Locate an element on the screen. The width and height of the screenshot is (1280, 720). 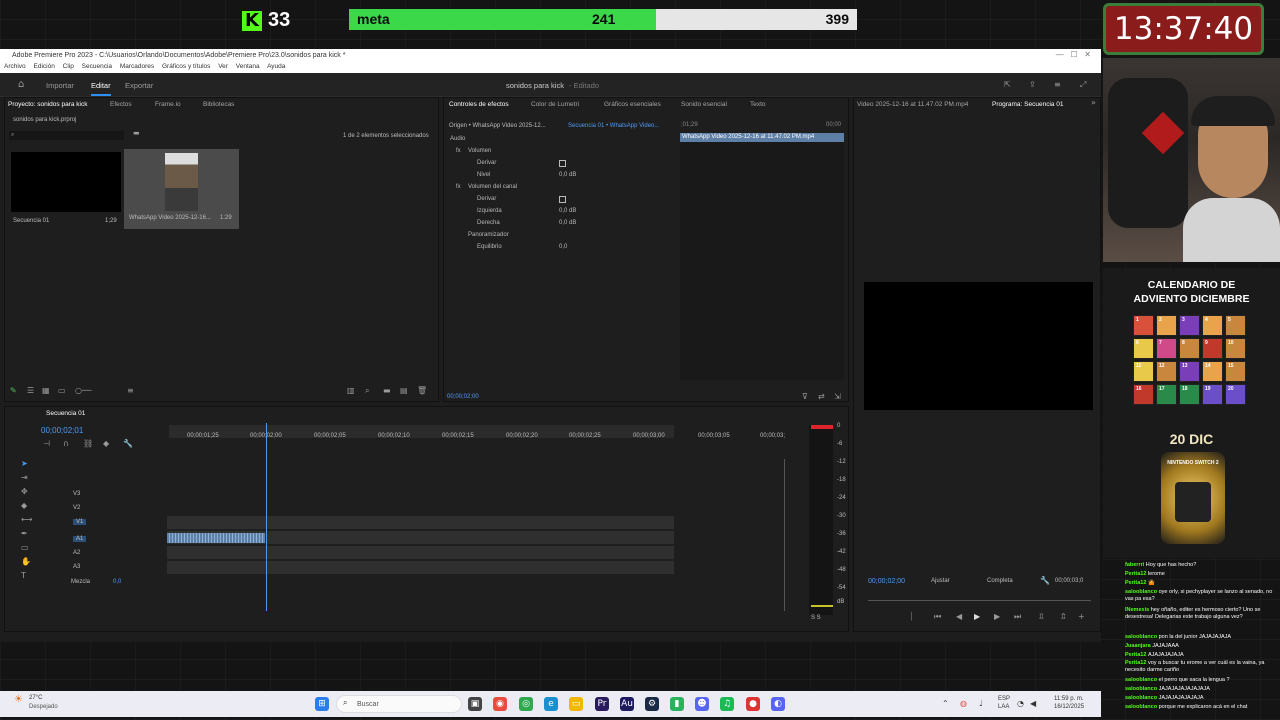
menu-ventana: Ventana is located at coordinates (248, 66).